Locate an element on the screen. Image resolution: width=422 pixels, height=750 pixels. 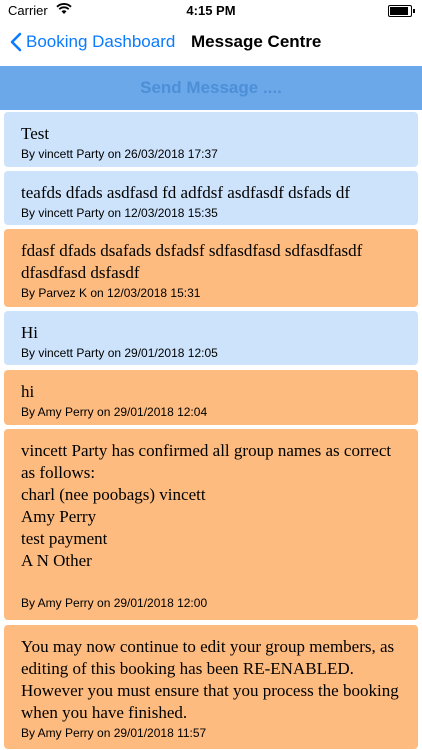
clock: 4:15 PM is located at coordinates (211, 10).